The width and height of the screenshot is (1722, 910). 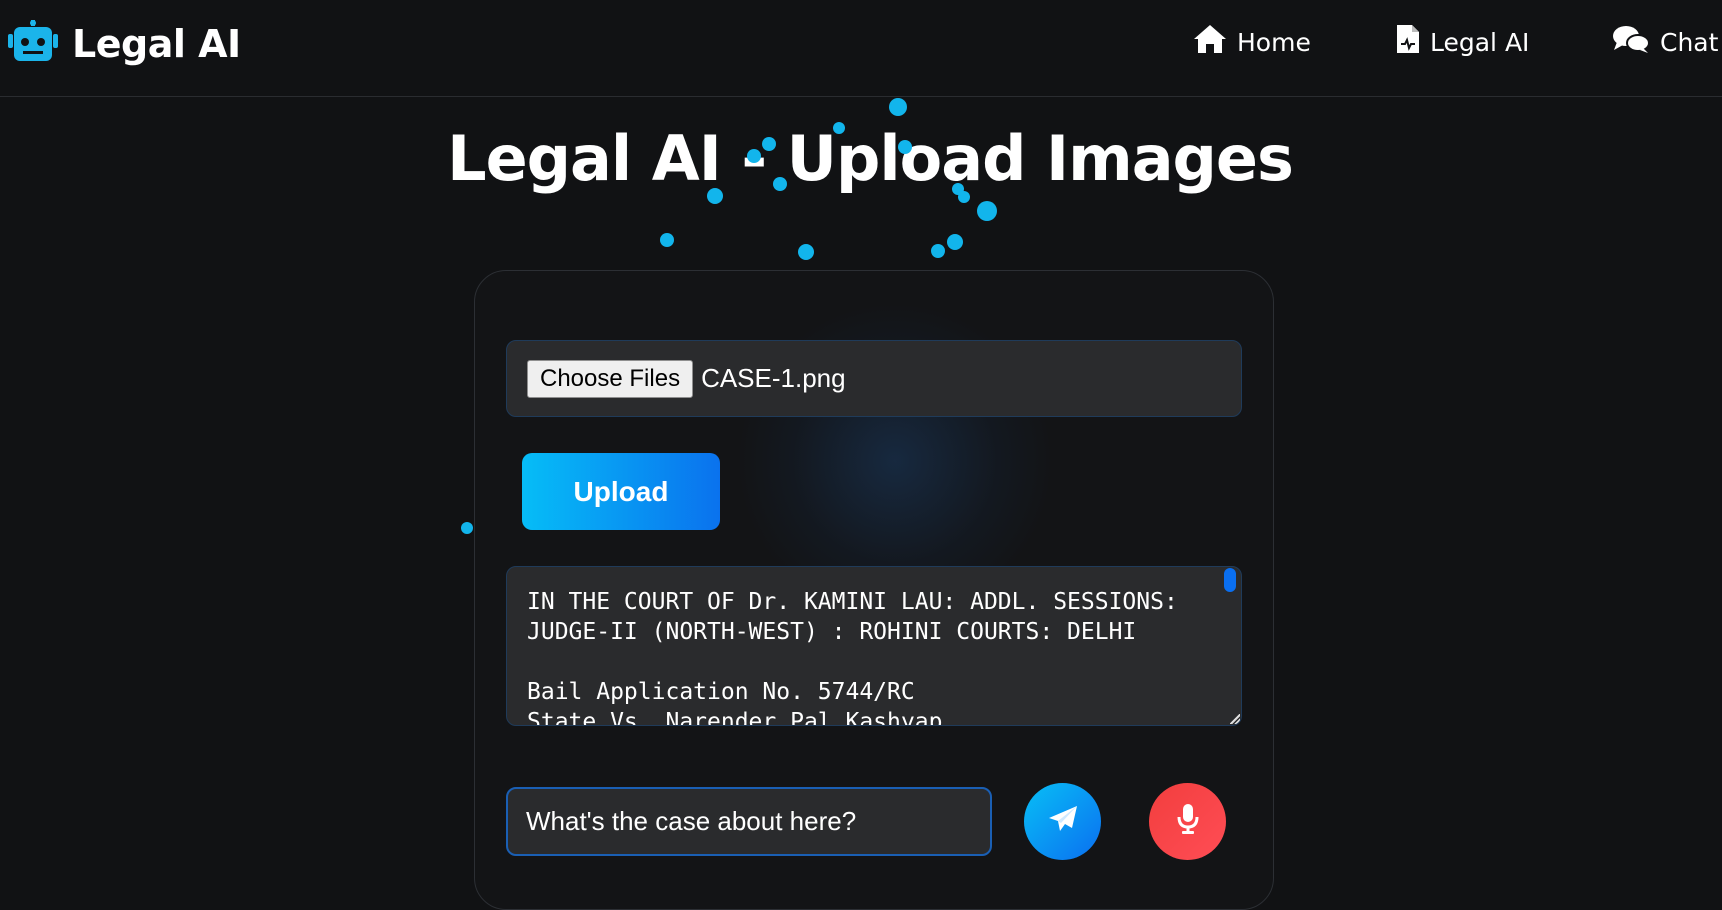 I want to click on page-title: Legal AI - Upload Images, so click(x=870, y=158).